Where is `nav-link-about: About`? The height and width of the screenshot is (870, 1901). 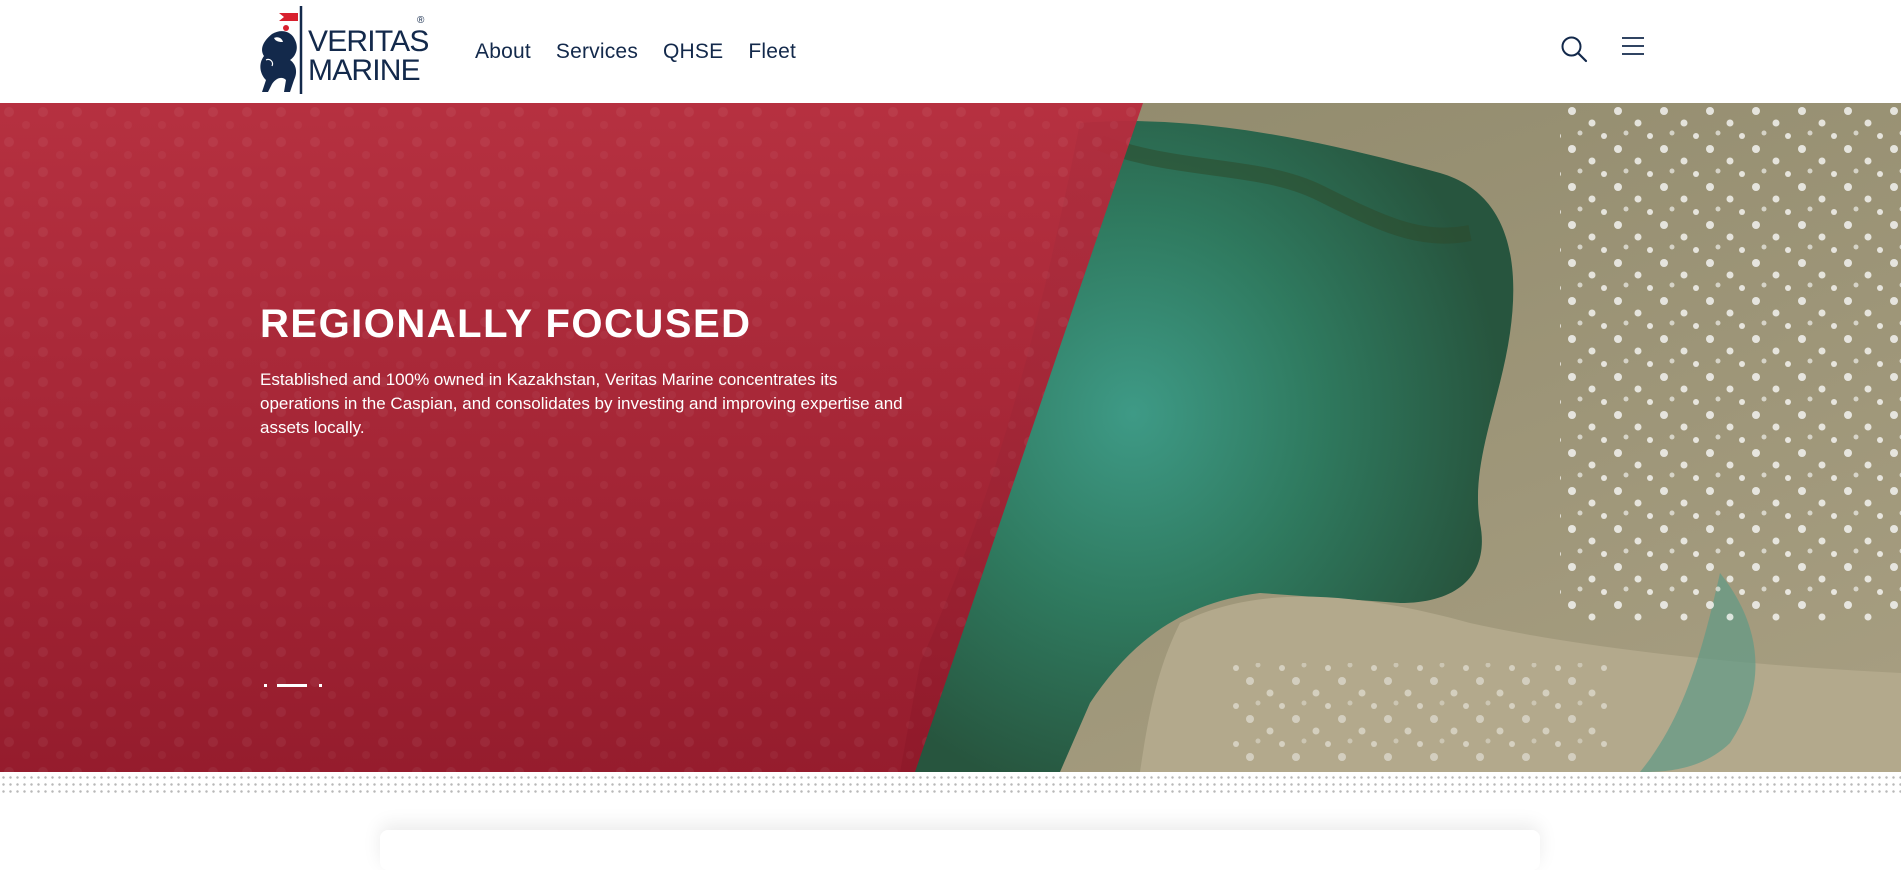
nav-link-about: About is located at coordinates (503, 52).